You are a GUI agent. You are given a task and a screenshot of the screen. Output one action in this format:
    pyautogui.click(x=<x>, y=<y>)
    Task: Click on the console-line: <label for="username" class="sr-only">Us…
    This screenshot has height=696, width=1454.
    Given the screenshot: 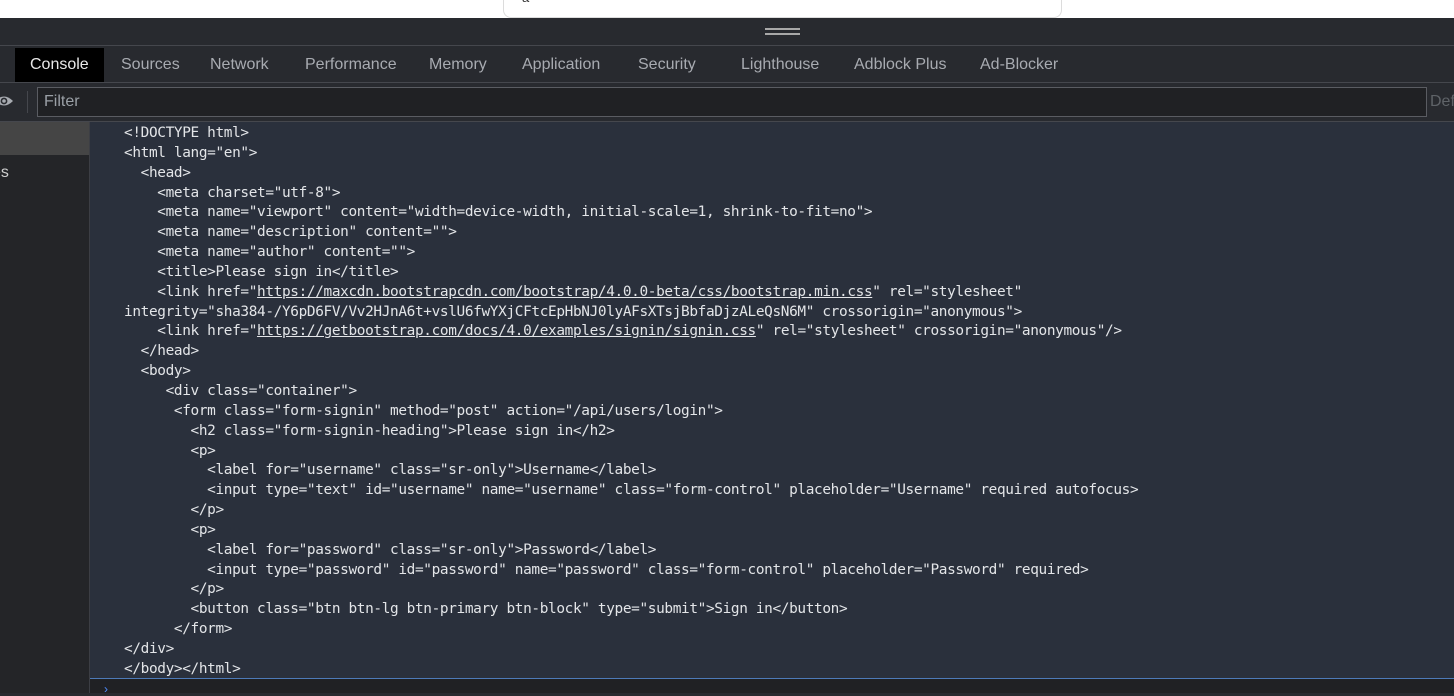 What is the action you would take?
    pyautogui.click(x=390, y=470)
    